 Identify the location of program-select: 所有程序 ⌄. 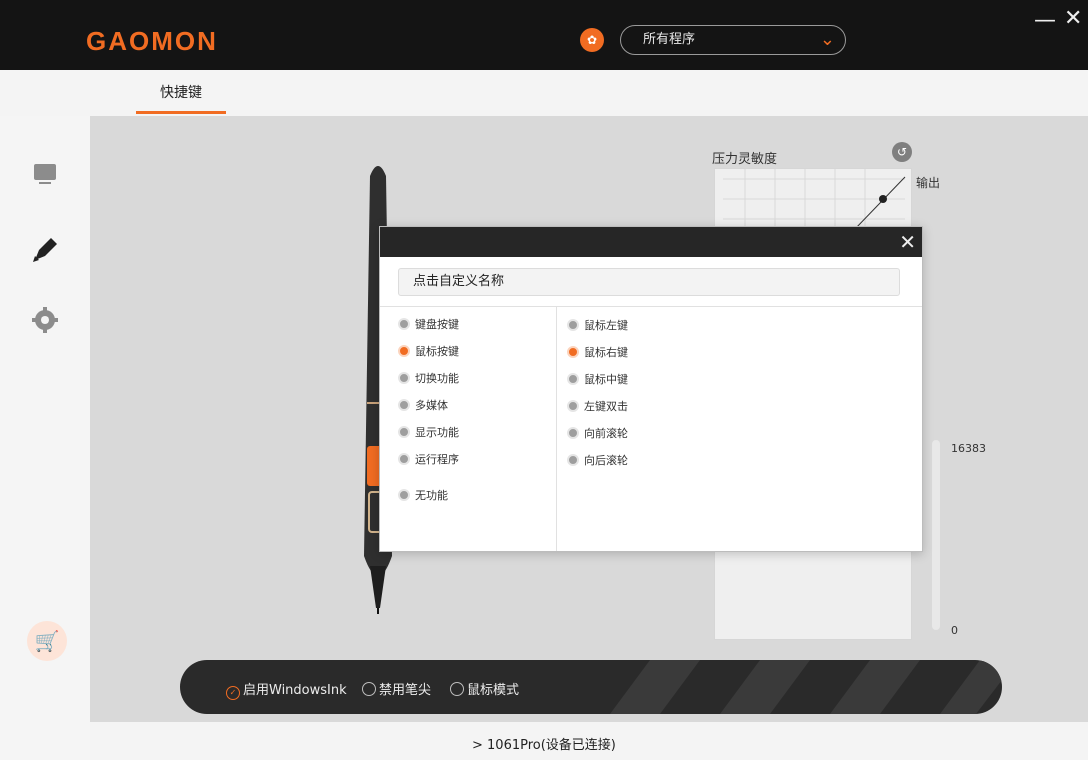
(733, 40).